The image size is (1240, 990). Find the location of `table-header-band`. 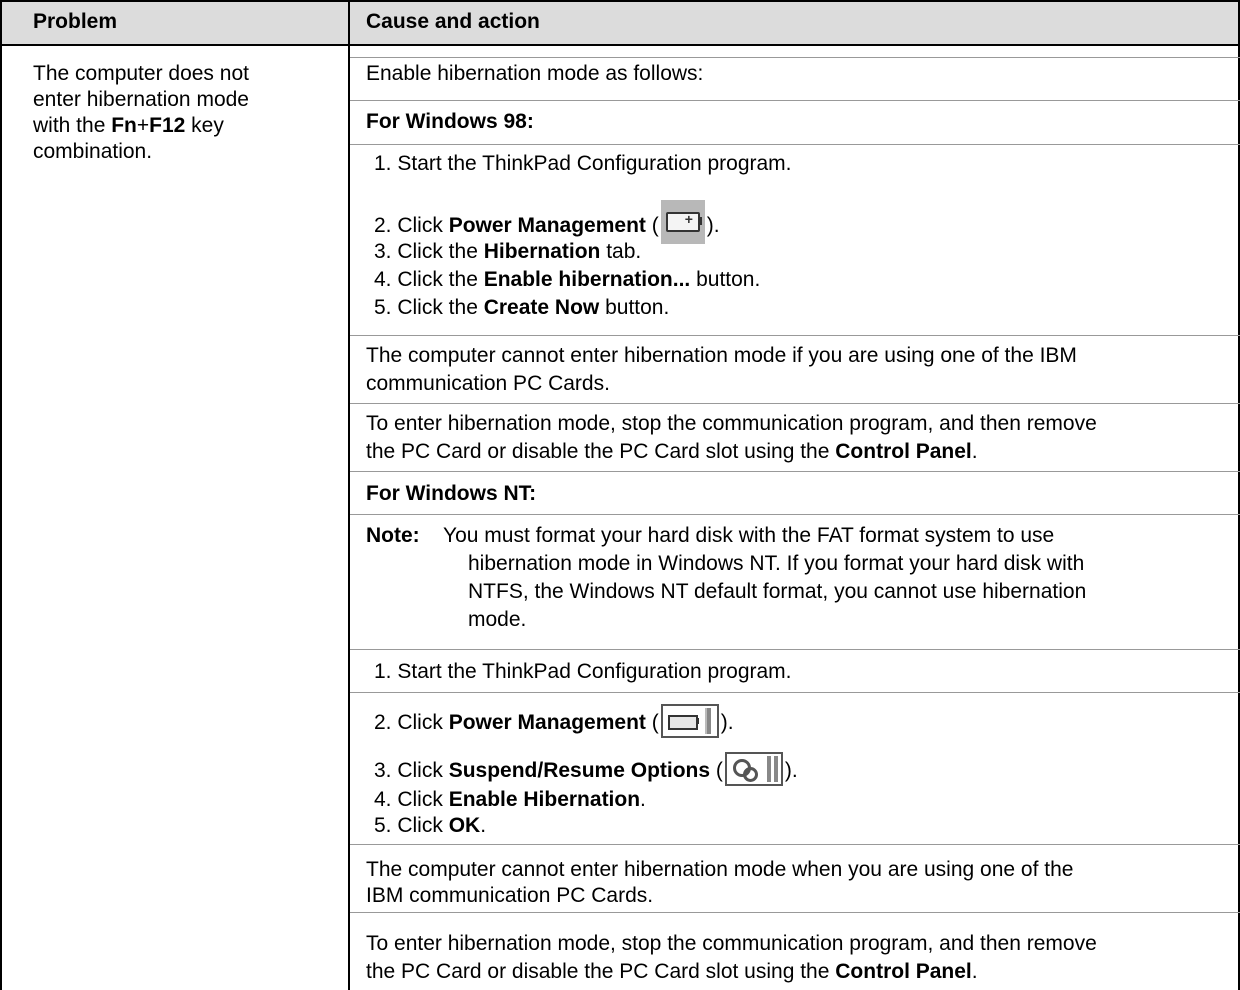

table-header-band is located at coordinates (620, 22).